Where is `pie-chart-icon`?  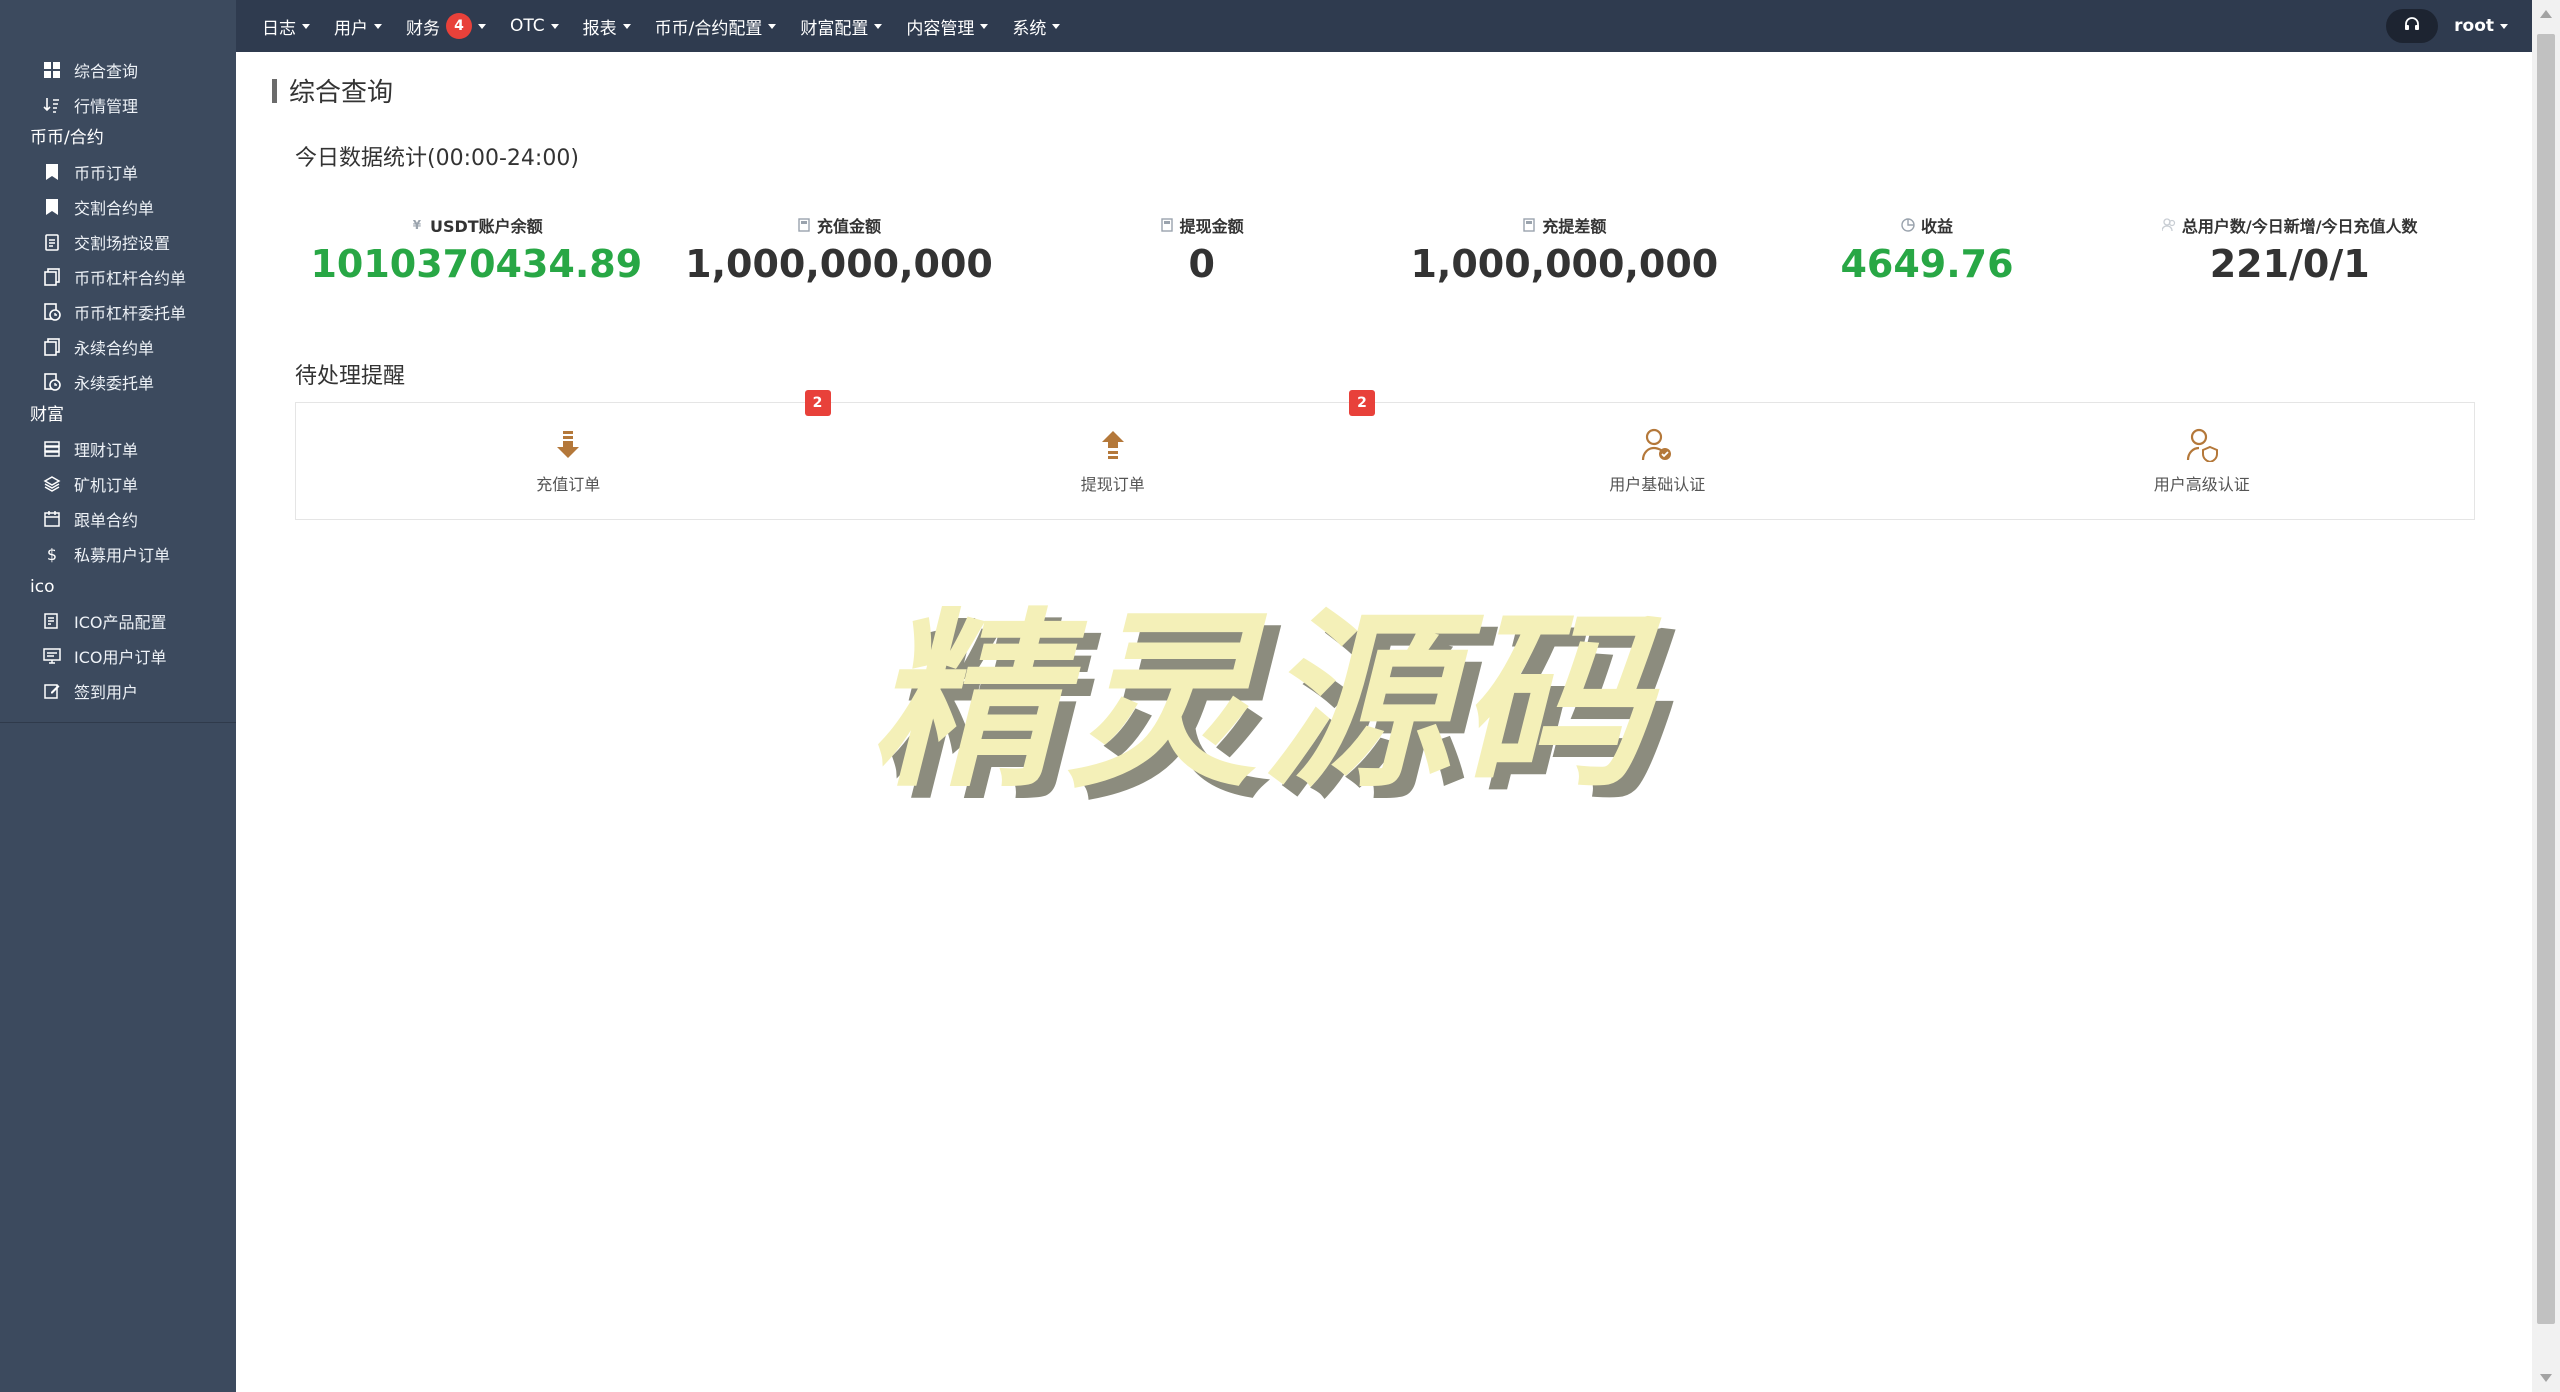
pie-chart-icon is located at coordinates (1908, 225).